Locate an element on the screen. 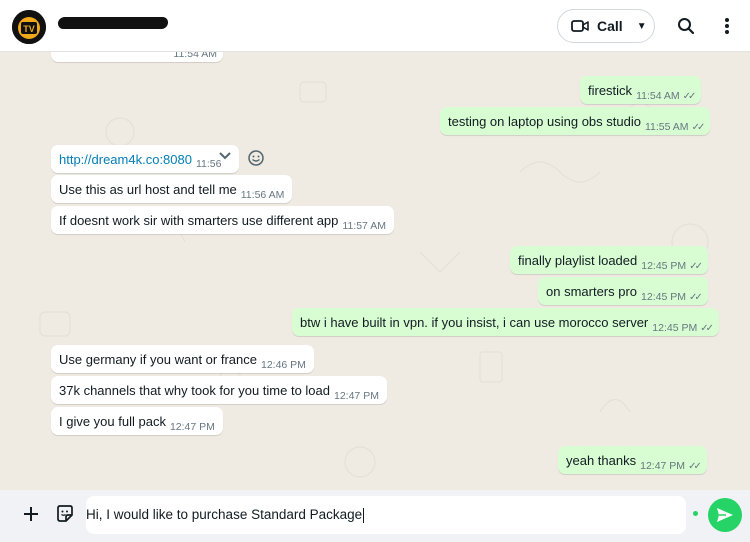  plus-icon is located at coordinates (31, 514).